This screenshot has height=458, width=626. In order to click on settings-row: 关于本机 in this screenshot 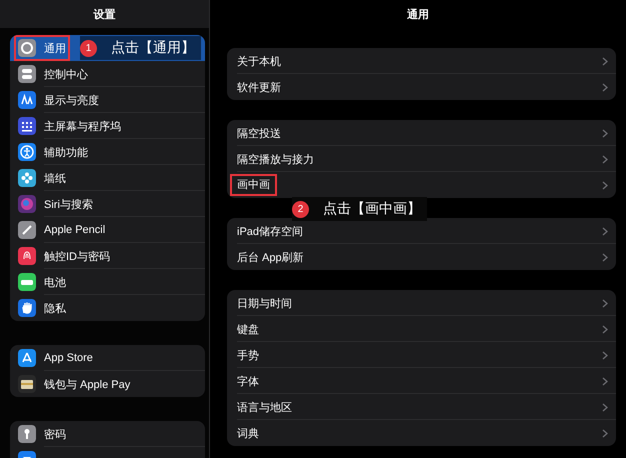, I will do `click(421, 61)`.